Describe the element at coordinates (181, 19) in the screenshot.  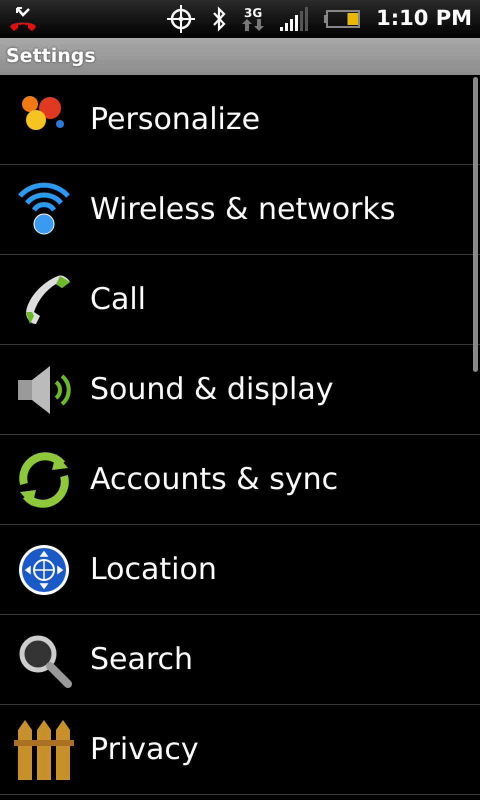
I see `gps-icon` at that location.